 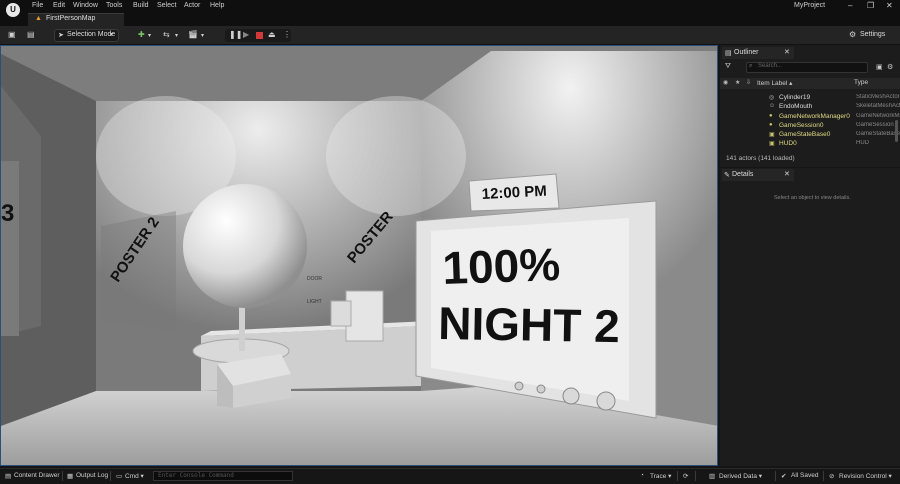 I want to click on project-name: MyProject, so click(x=810, y=5).